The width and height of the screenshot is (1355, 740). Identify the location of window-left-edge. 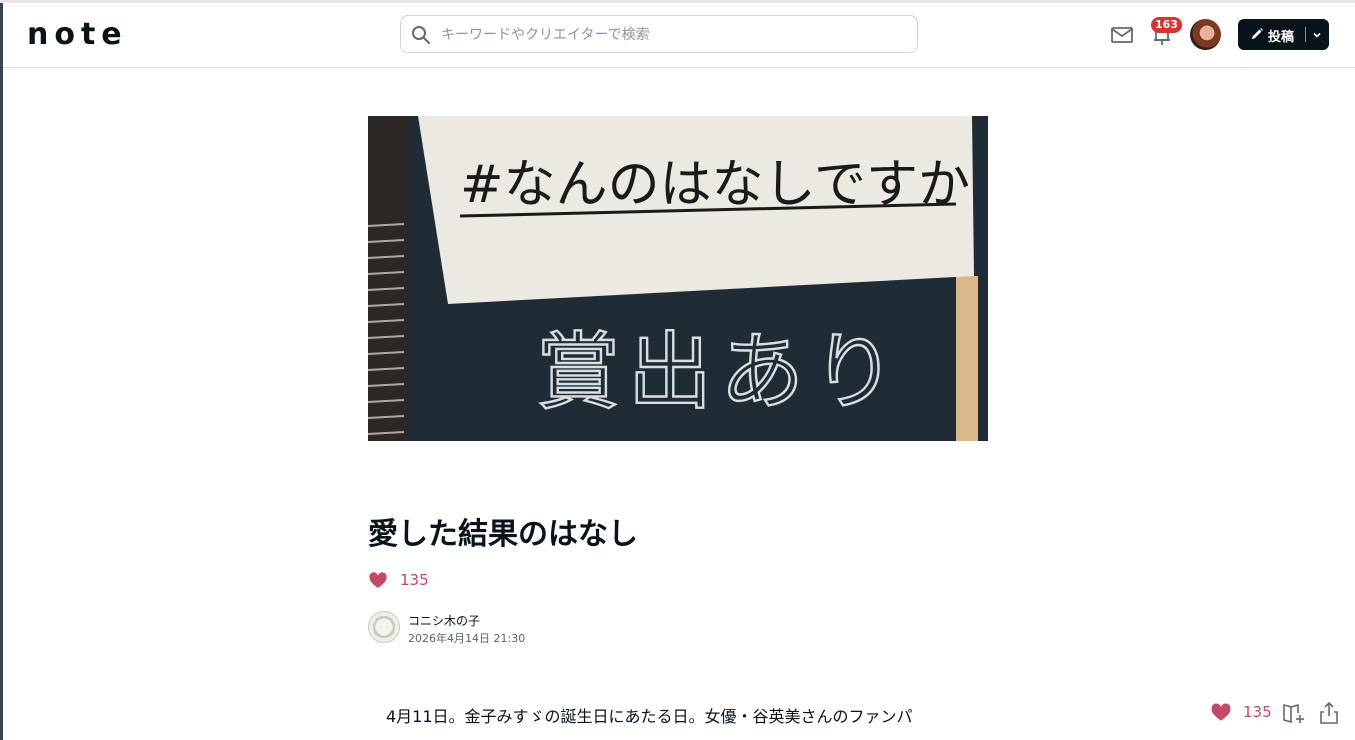
(1, 370).